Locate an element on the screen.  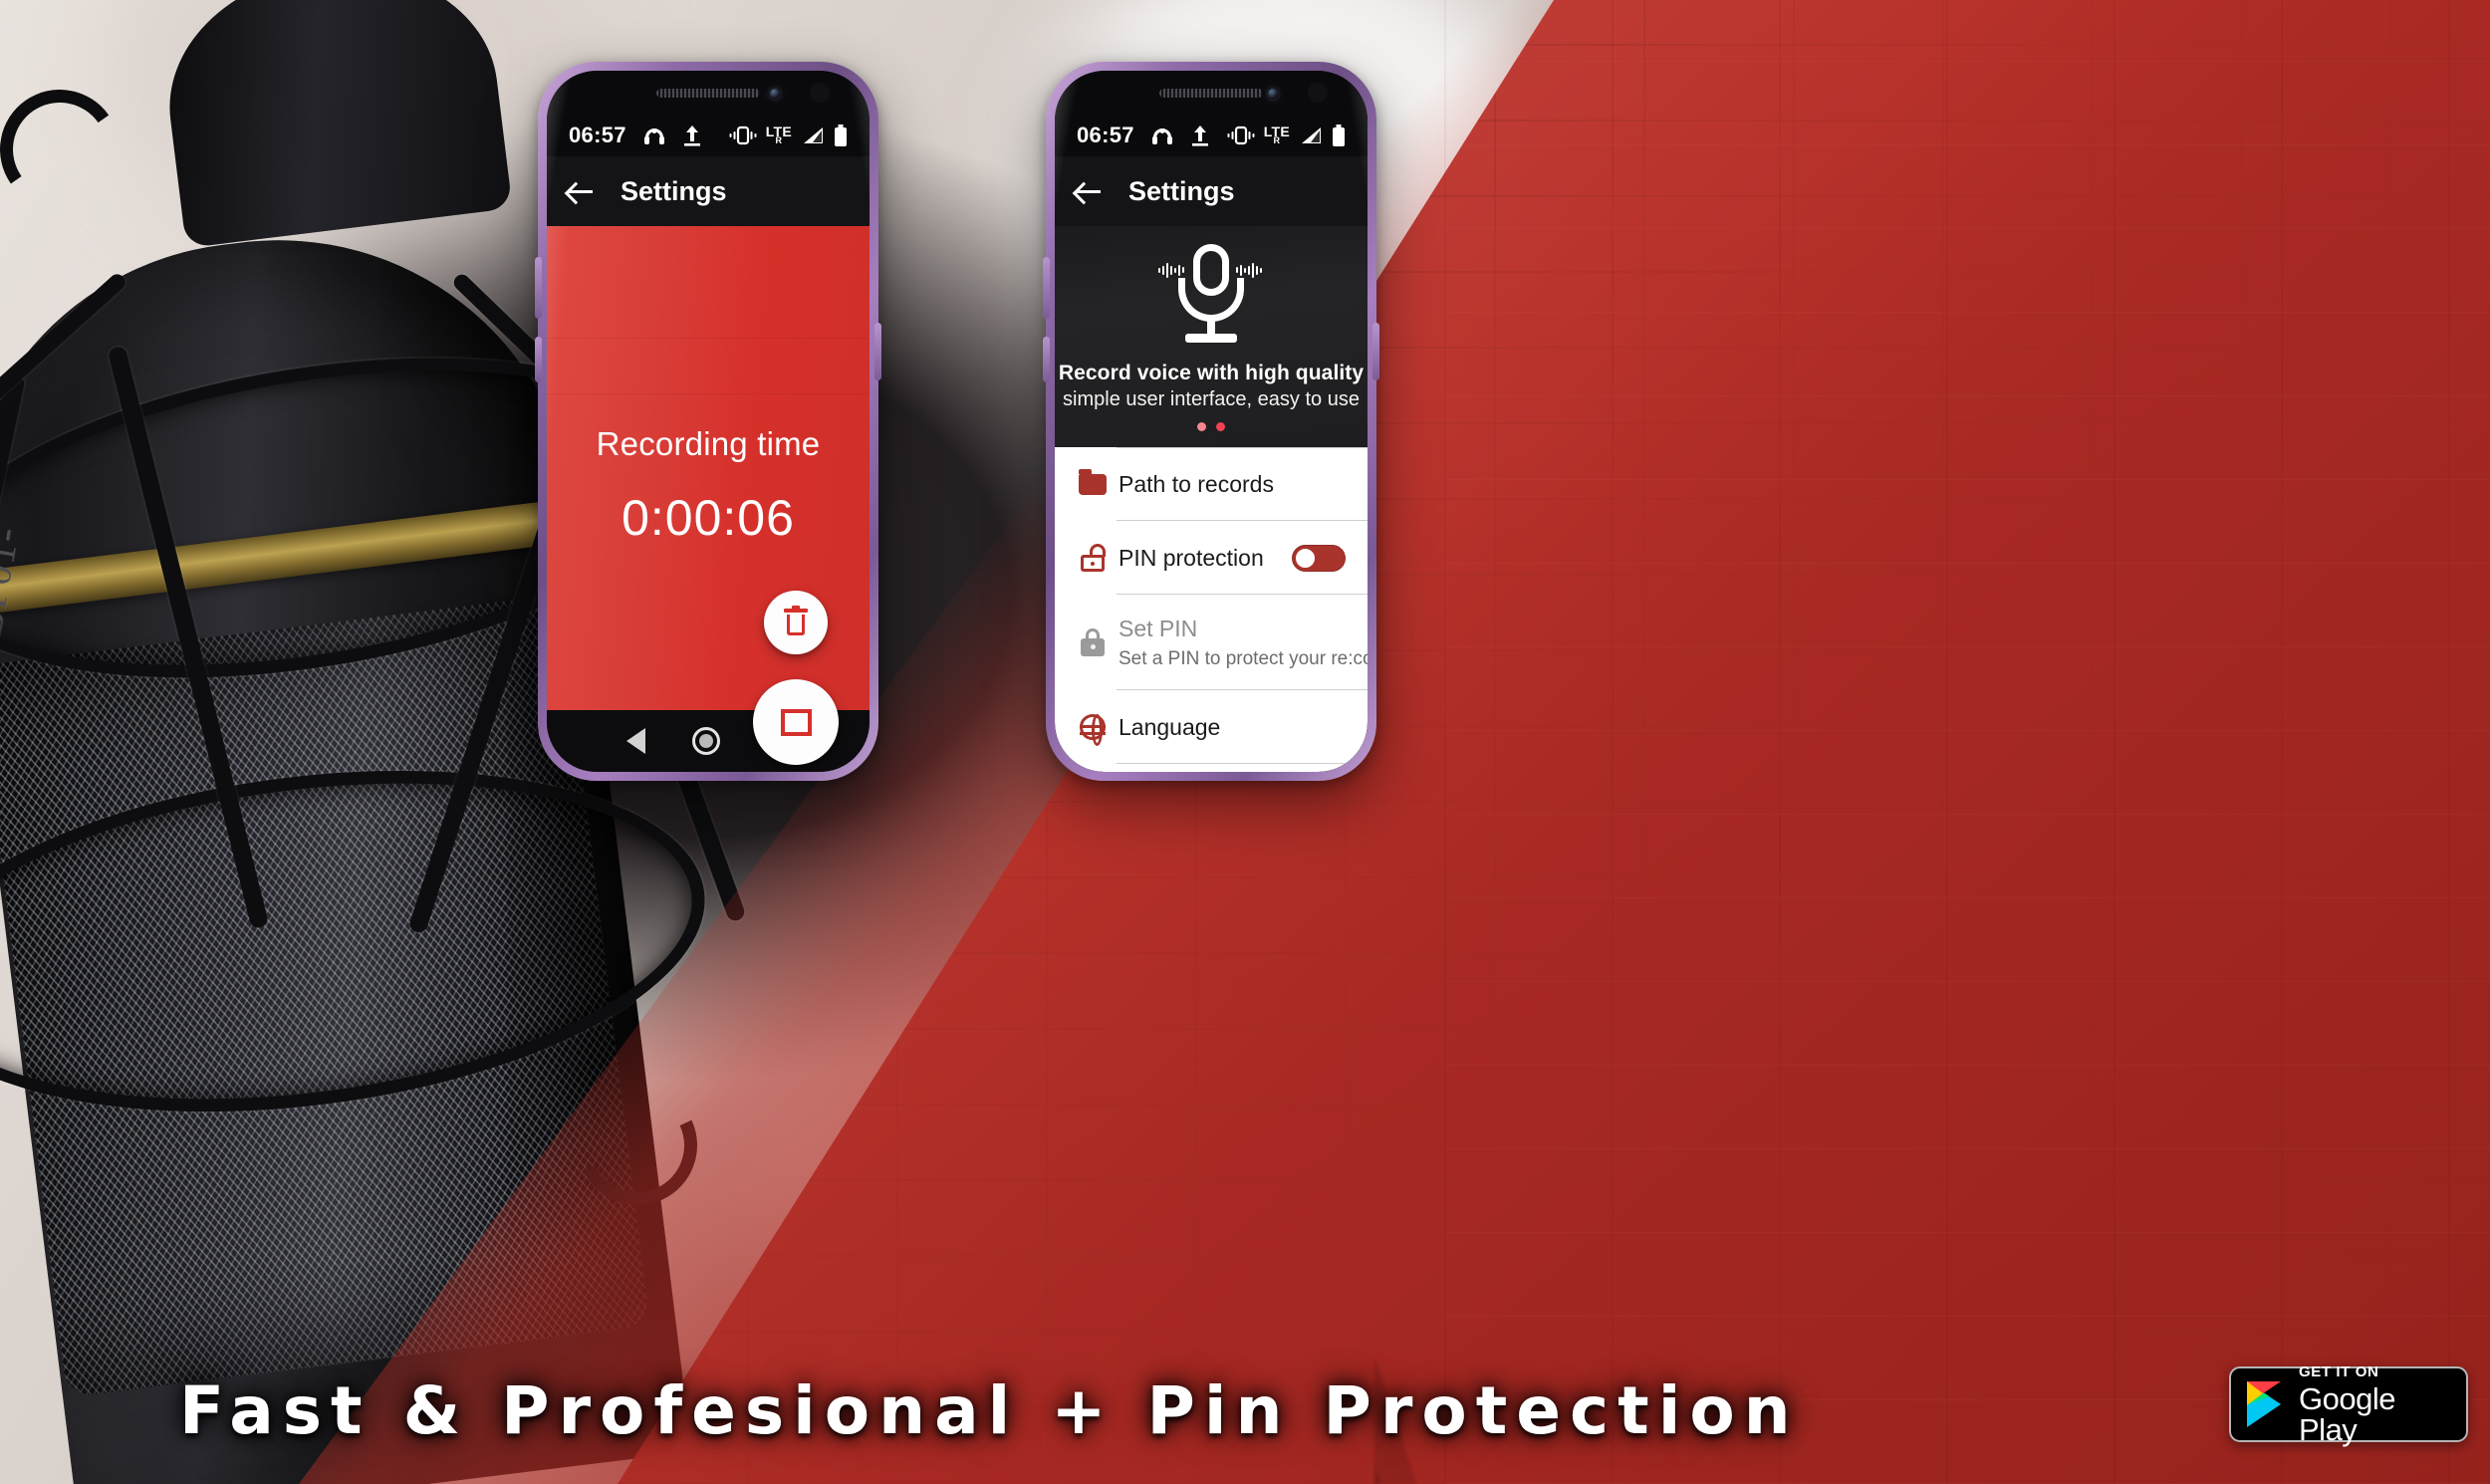
row-title: PIN protection is located at coordinates (1192, 557).